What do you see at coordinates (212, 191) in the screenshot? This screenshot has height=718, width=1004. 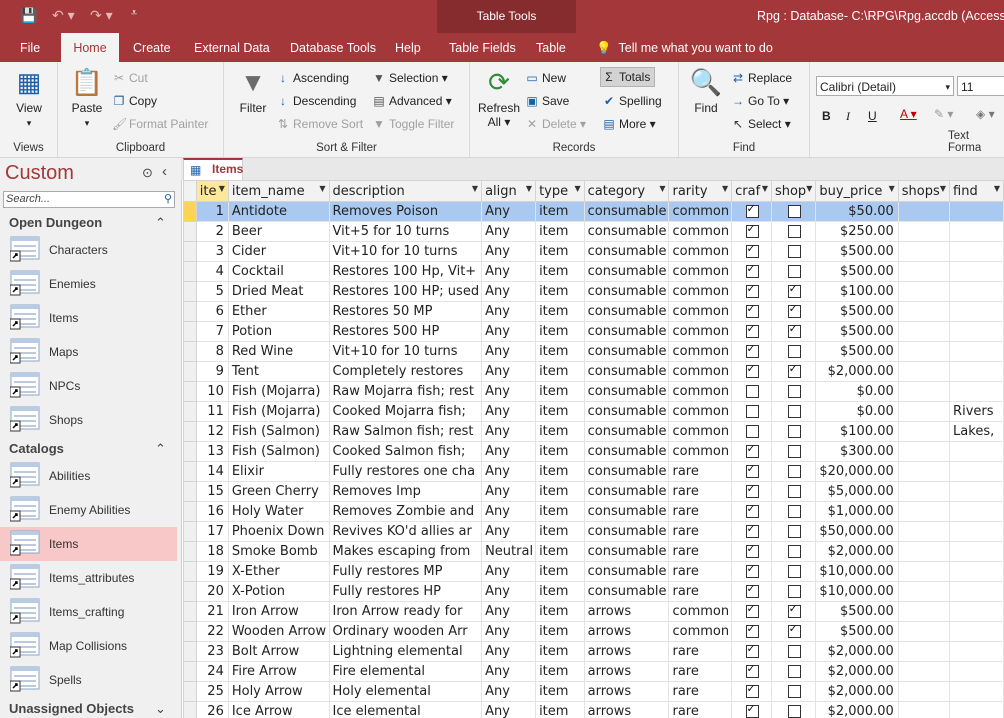 I see `column-header-ite: ite ▼` at bounding box center [212, 191].